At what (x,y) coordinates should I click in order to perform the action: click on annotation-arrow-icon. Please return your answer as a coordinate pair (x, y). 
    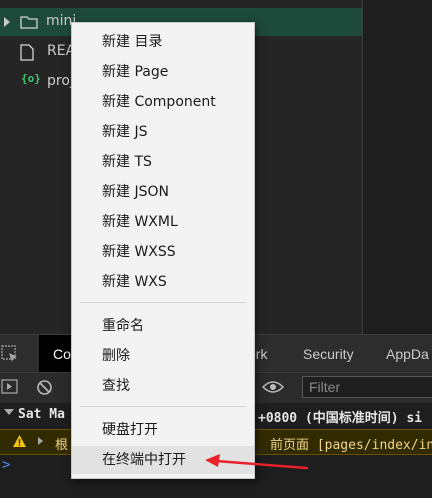
    Looking at the image, I should click on (257, 462).